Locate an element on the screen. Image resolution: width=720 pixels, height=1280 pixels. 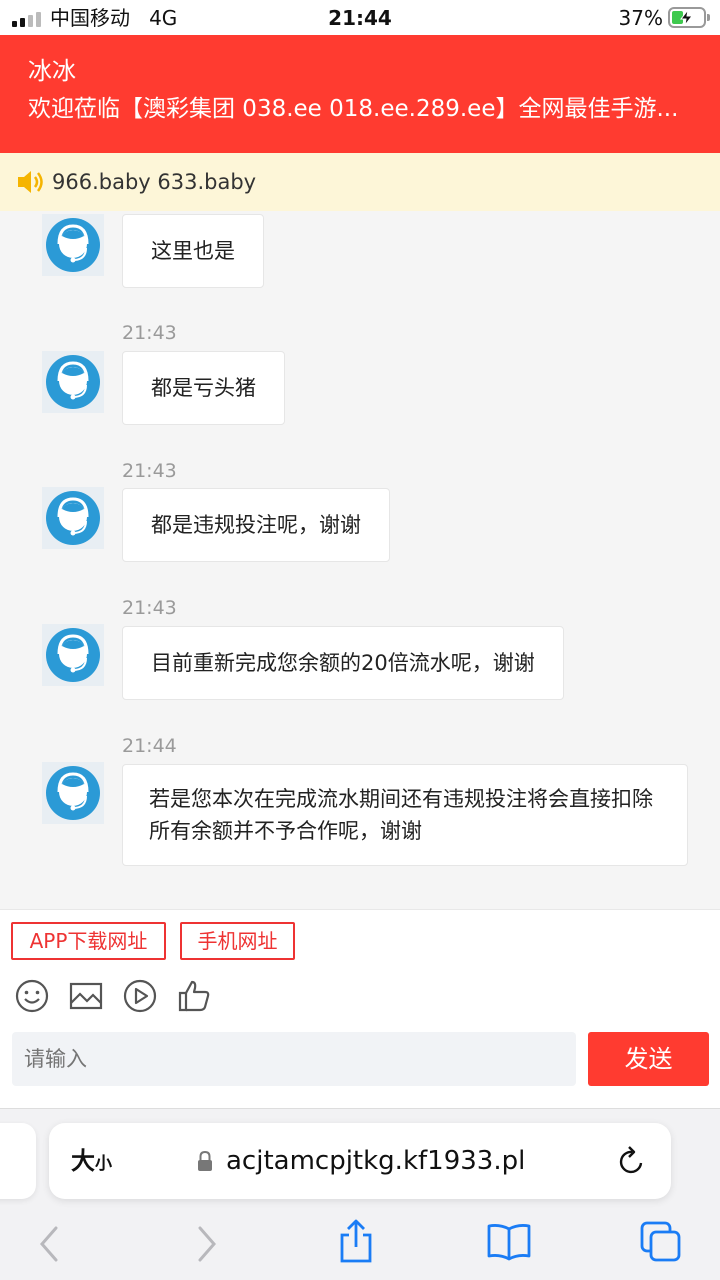
message-bubble: 都是违规投注呢，谢谢 is located at coordinates (256, 525).